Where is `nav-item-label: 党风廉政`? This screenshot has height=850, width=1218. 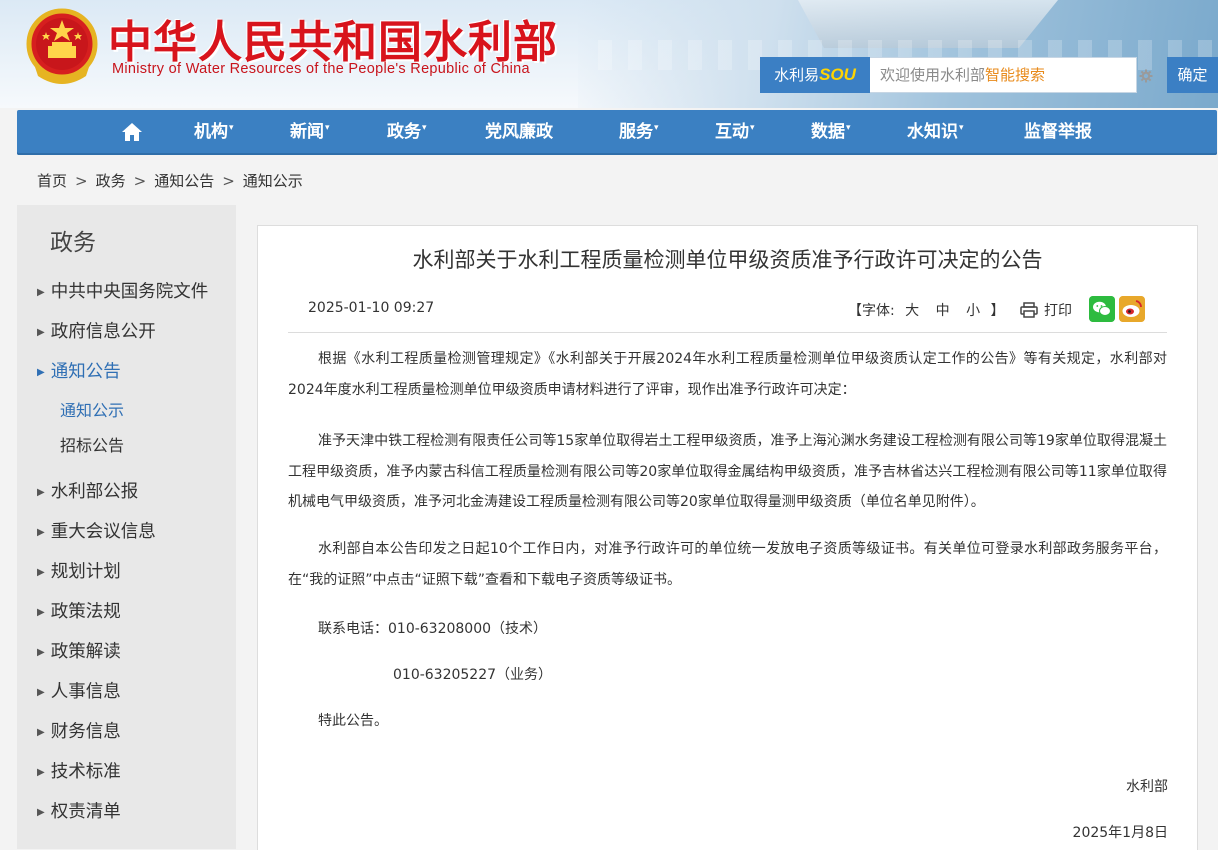
nav-item-label: 党风廉政 is located at coordinates (519, 132).